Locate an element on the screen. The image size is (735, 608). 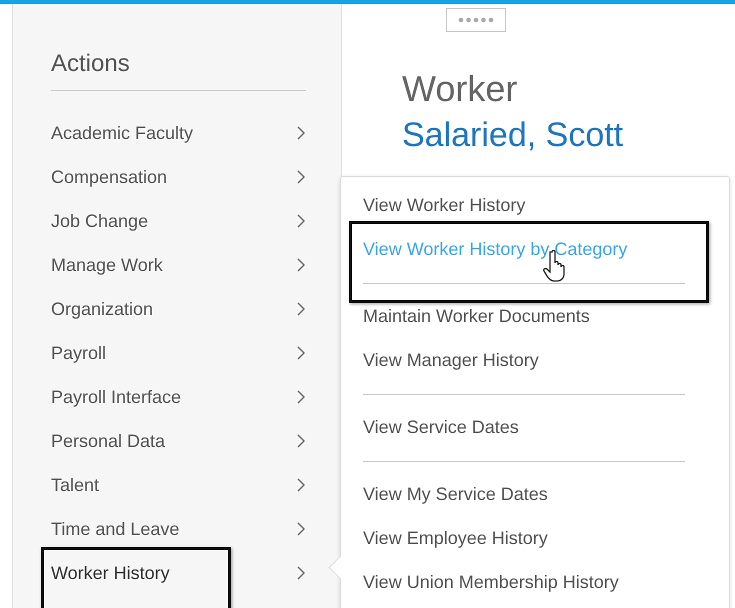
worker-name-link: Salaried, Scott is located at coordinates (568, 135).